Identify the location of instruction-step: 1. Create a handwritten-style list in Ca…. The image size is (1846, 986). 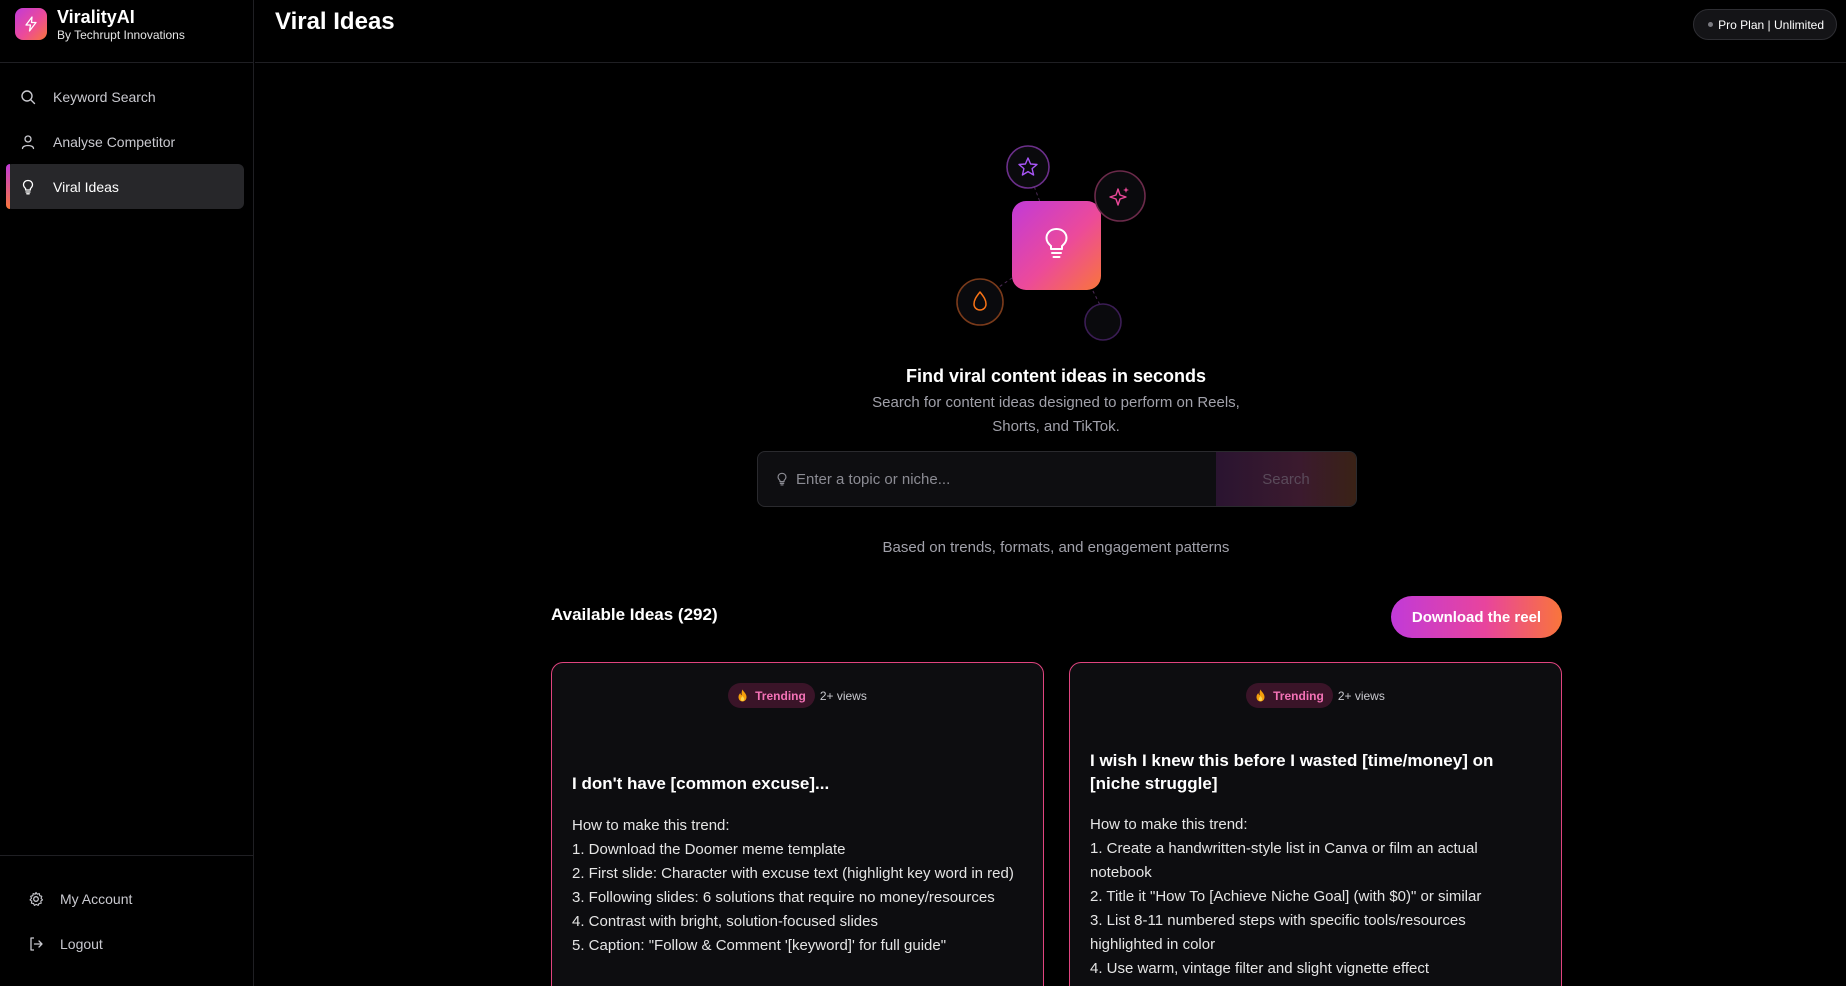
(1284, 860).